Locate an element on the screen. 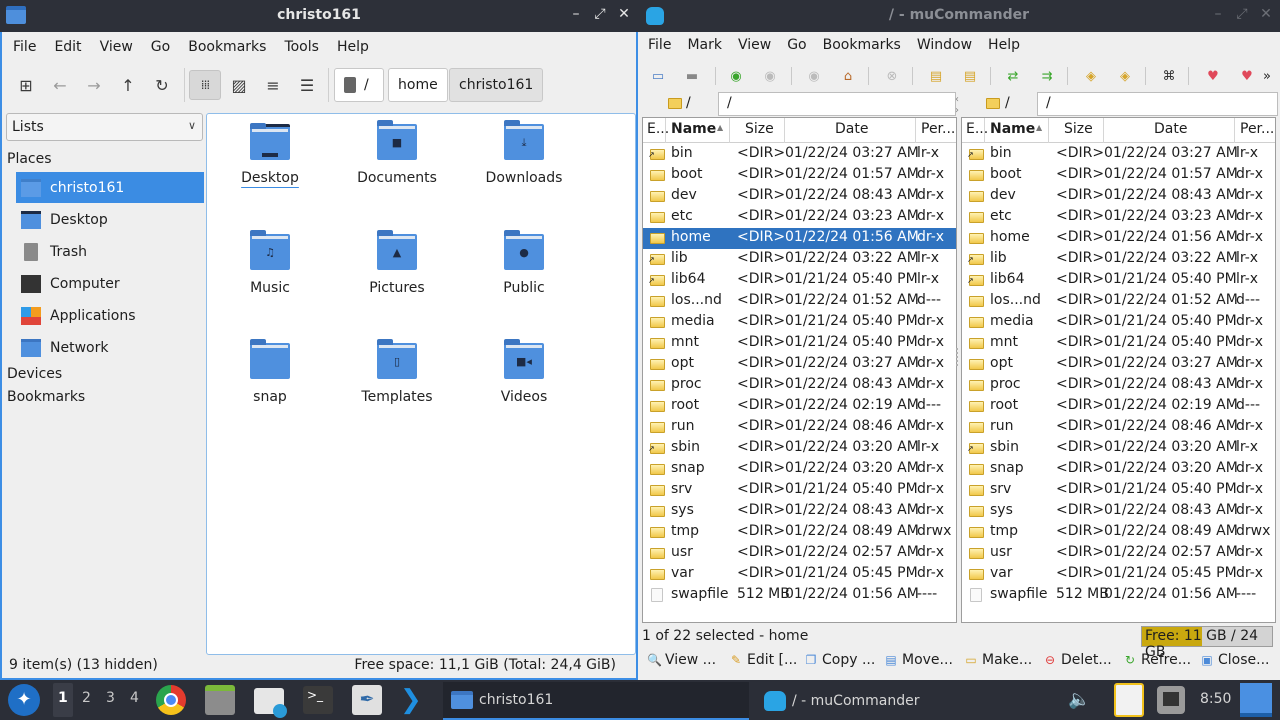 Image resolution: width=1280 pixels, height=720 pixels. menu-tools: Tools is located at coordinates (301, 47).